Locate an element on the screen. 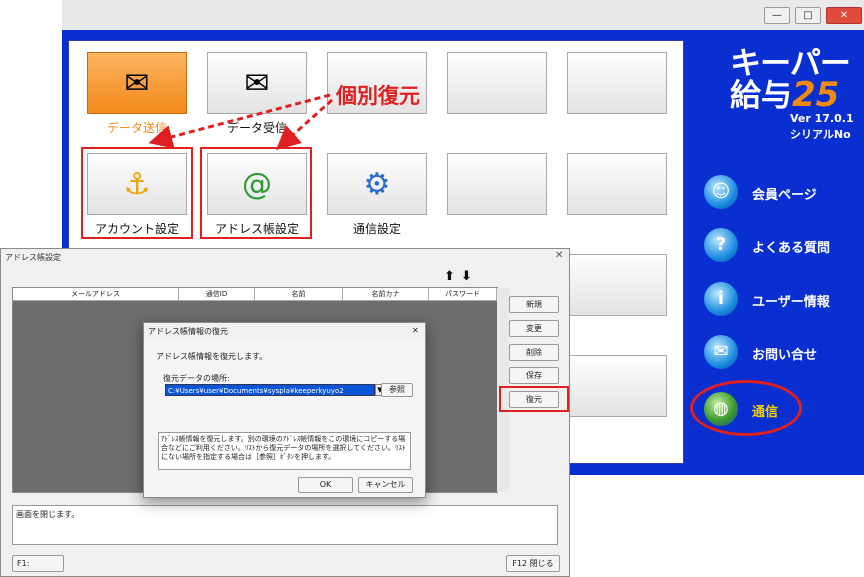  grid-header: メールアドレス 通信ID 名前 名前カナ パスワード is located at coordinates (255, 294).